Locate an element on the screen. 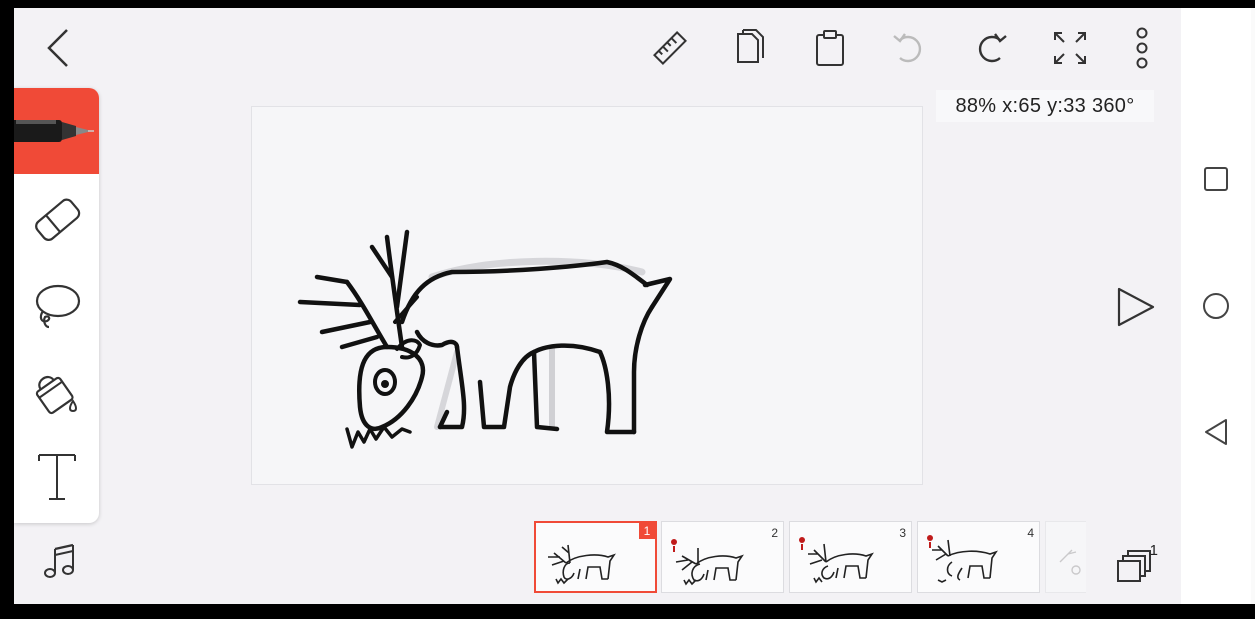  text-icon is located at coordinates (56, 477).